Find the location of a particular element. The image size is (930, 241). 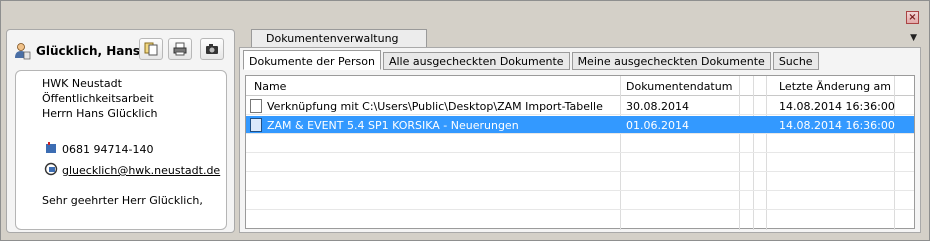

email-link: gluecklich@hwk.neustadt.de is located at coordinates (141, 170).